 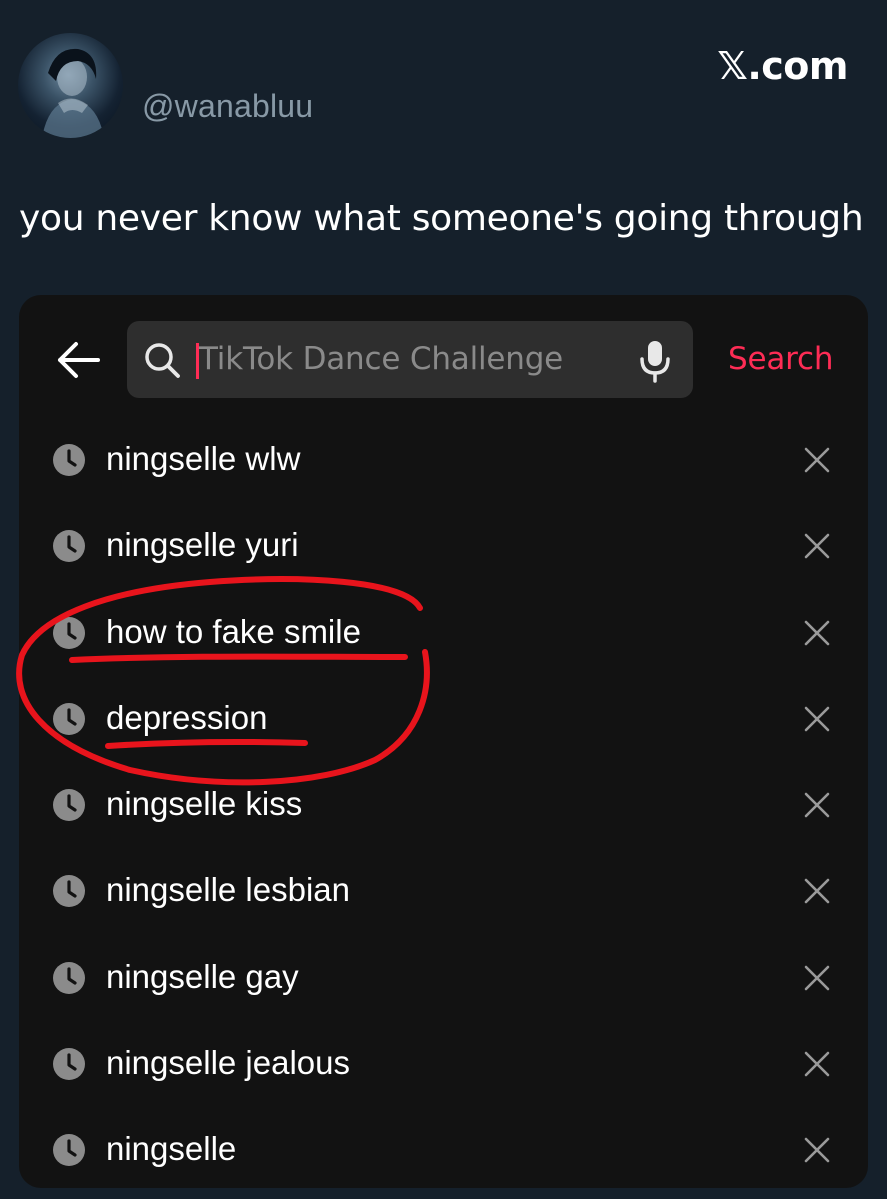 What do you see at coordinates (381, 359) in the screenshot?
I see `search-input: TikTok Dance Challenge` at bounding box center [381, 359].